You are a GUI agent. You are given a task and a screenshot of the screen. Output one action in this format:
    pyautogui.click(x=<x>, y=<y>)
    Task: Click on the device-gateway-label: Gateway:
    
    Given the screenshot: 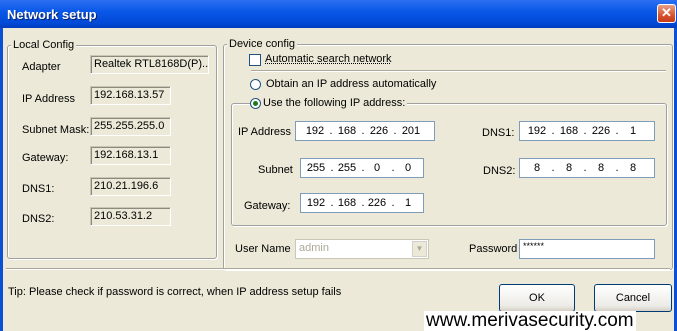 What is the action you would take?
    pyautogui.click(x=267, y=206)
    